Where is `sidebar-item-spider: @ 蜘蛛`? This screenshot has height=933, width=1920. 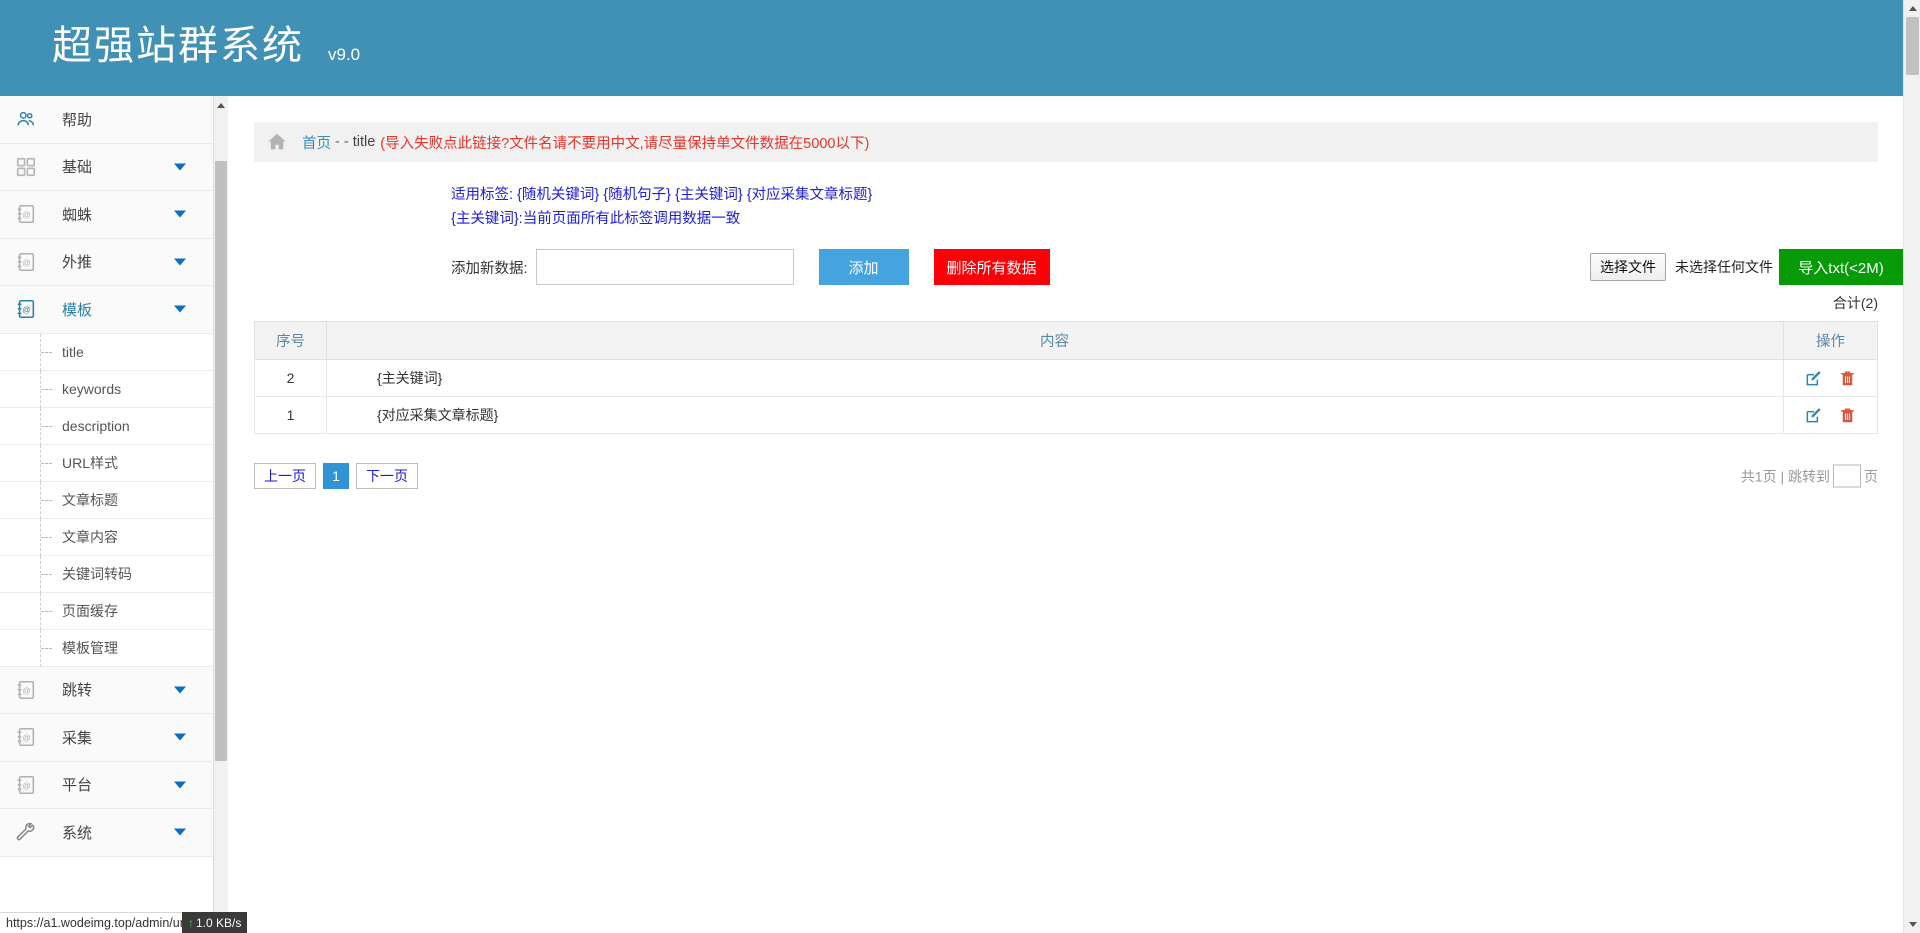
sidebar-item-spider: @ 蜘蛛 is located at coordinates (106, 215).